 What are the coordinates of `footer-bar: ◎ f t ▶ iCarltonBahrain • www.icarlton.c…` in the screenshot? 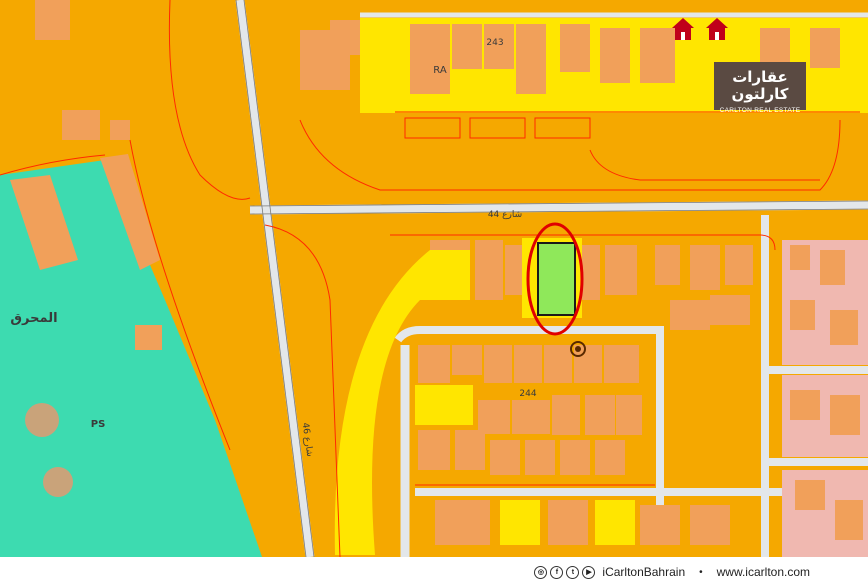 It's located at (434, 572).